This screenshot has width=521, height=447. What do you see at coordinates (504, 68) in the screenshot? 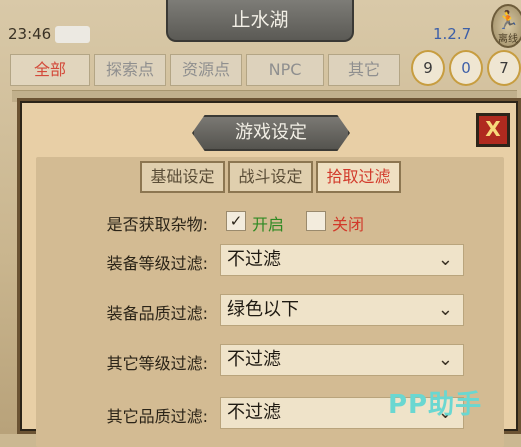
I see `counter-3: 7` at bounding box center [504, 68].